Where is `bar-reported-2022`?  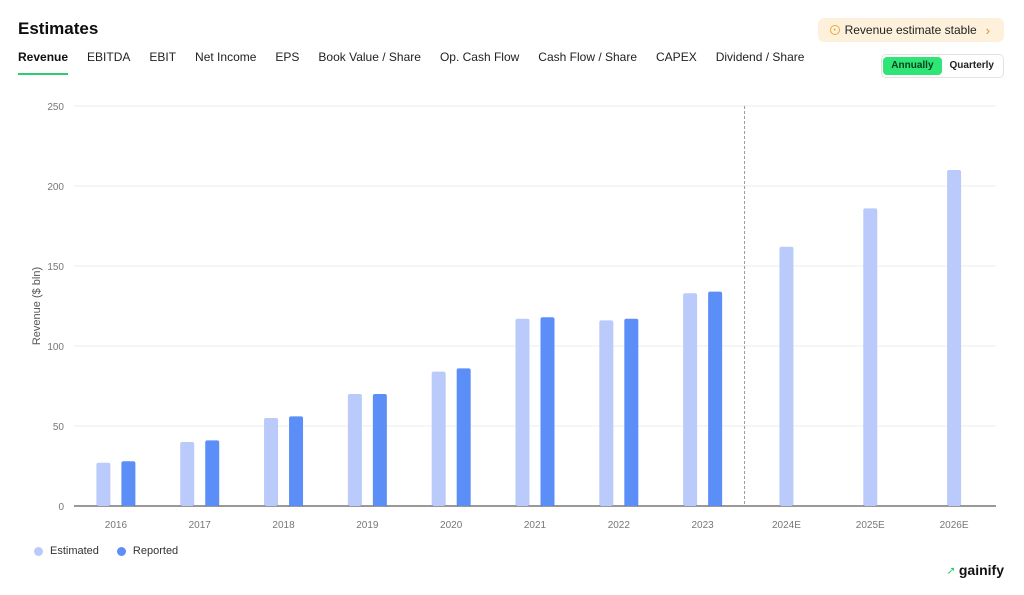
bar-reported-2022 is located at coordinates (631, 412).